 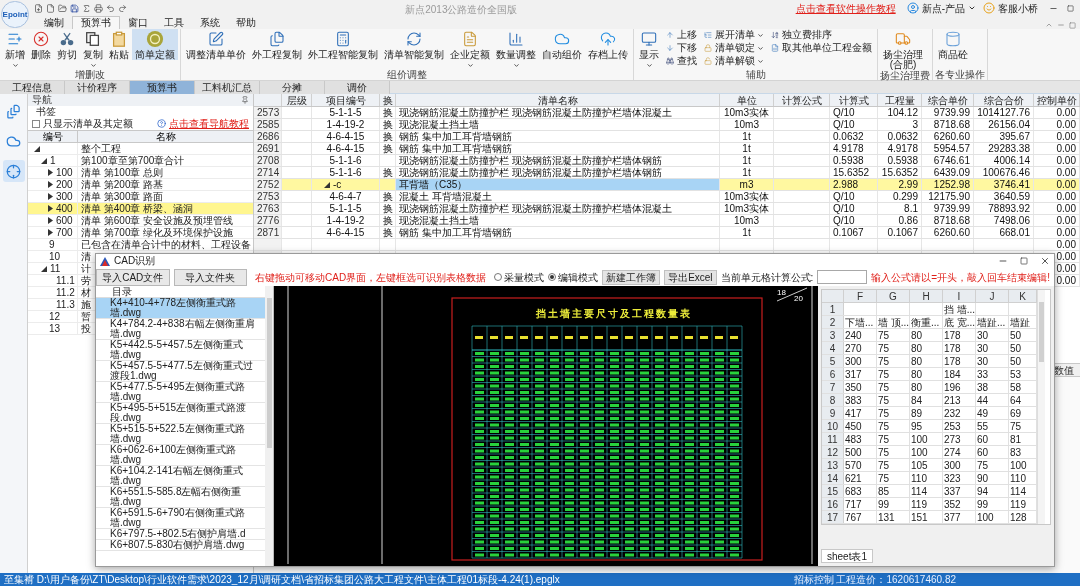 I want to click on file-item: K6+797.5-+802.5右侧护肩墙.d, so click(x=180, y=534).